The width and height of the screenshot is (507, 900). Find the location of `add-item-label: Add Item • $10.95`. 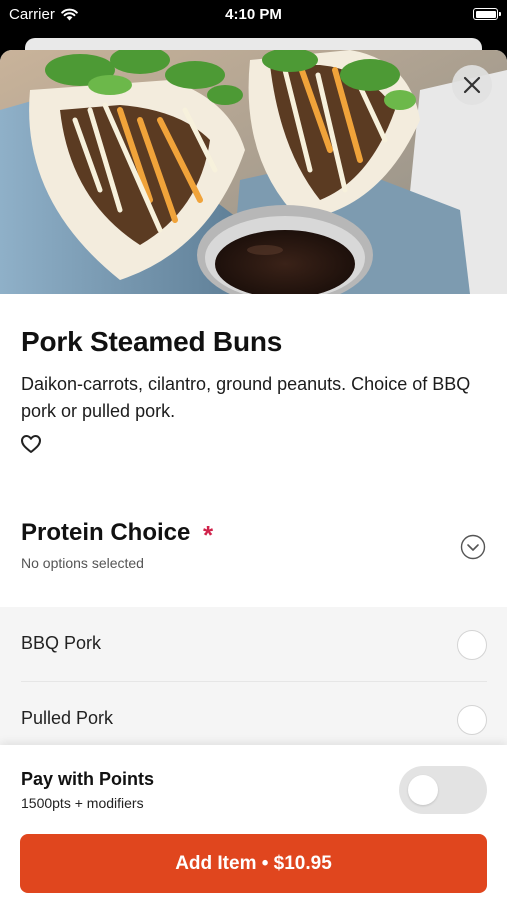

add-item-label: Add Item • $10.95 is located at coordinates (253, 863).